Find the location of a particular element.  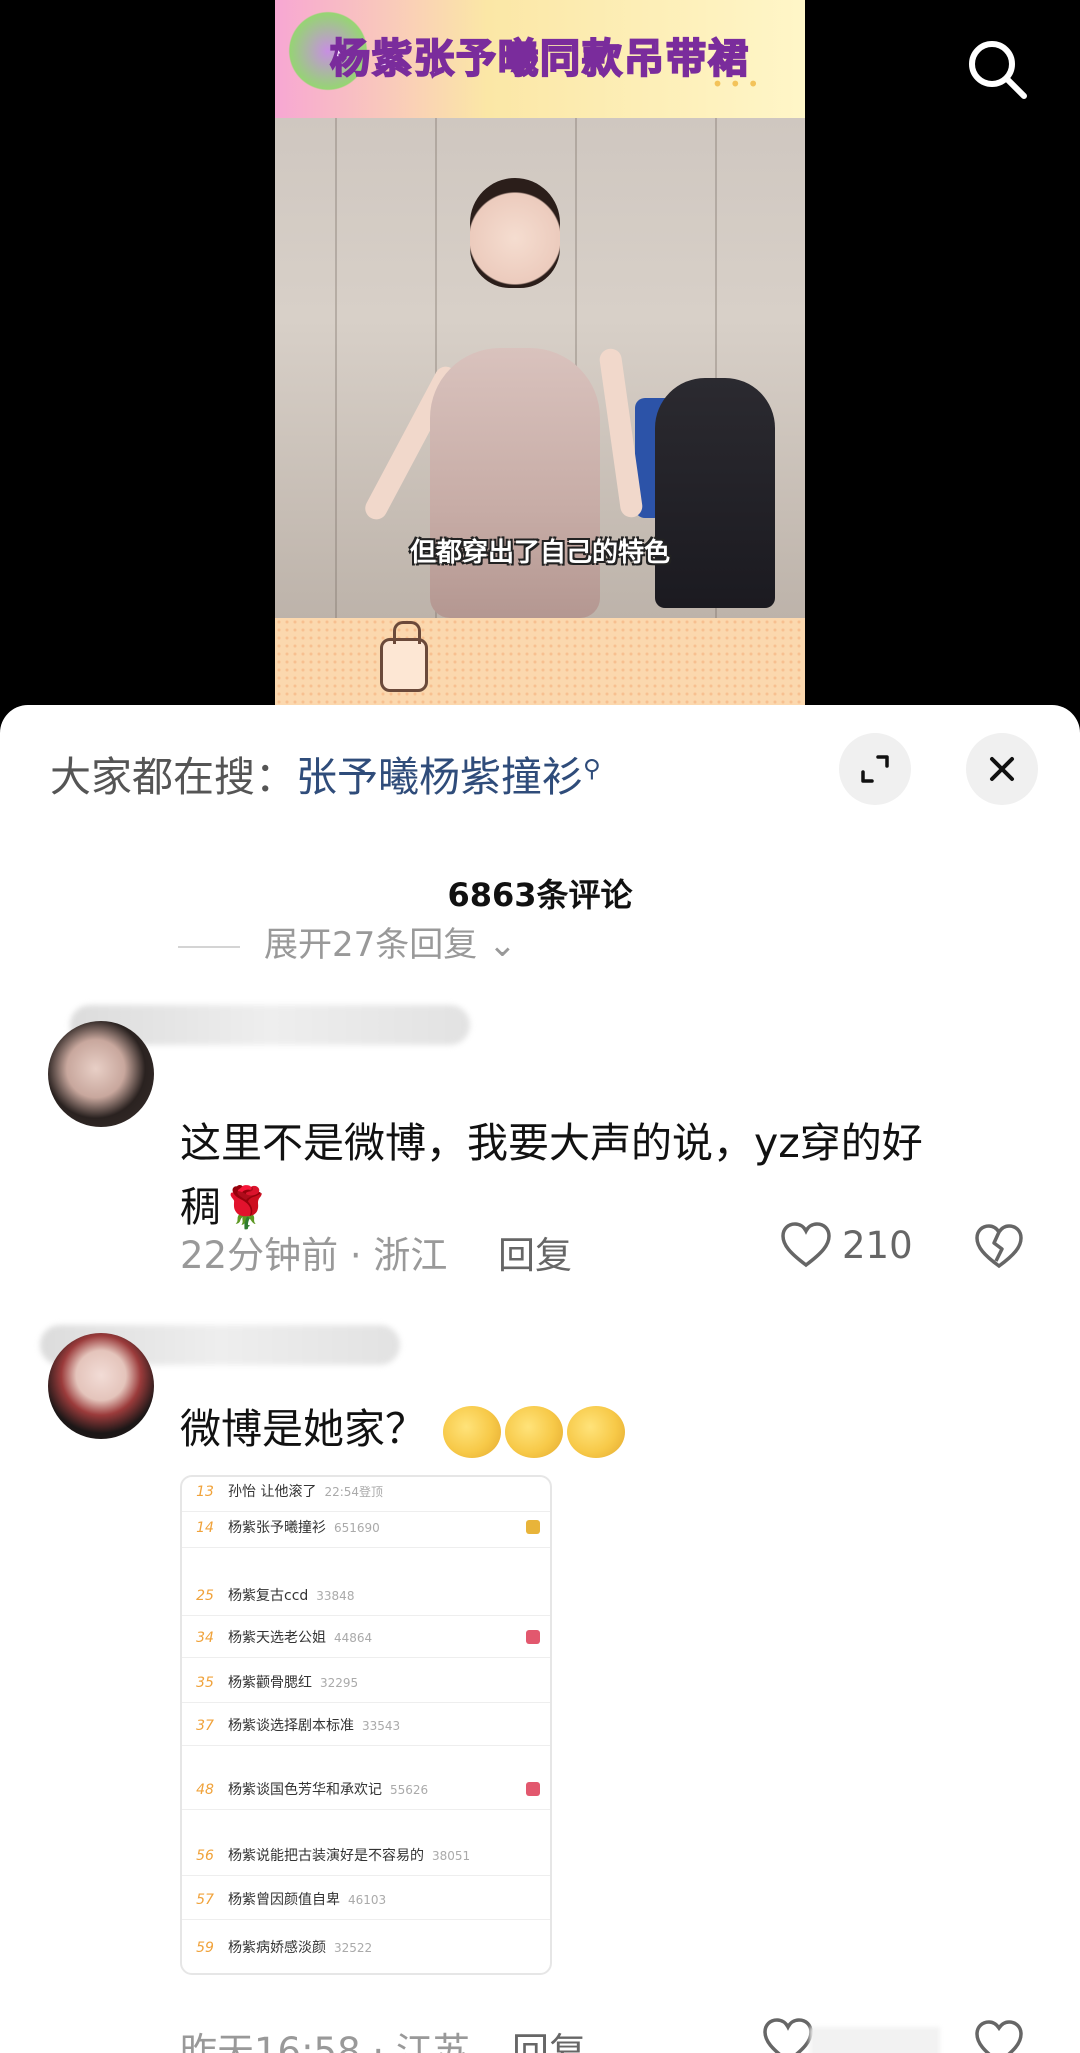

close-button is located at coordinates (1002, 769).